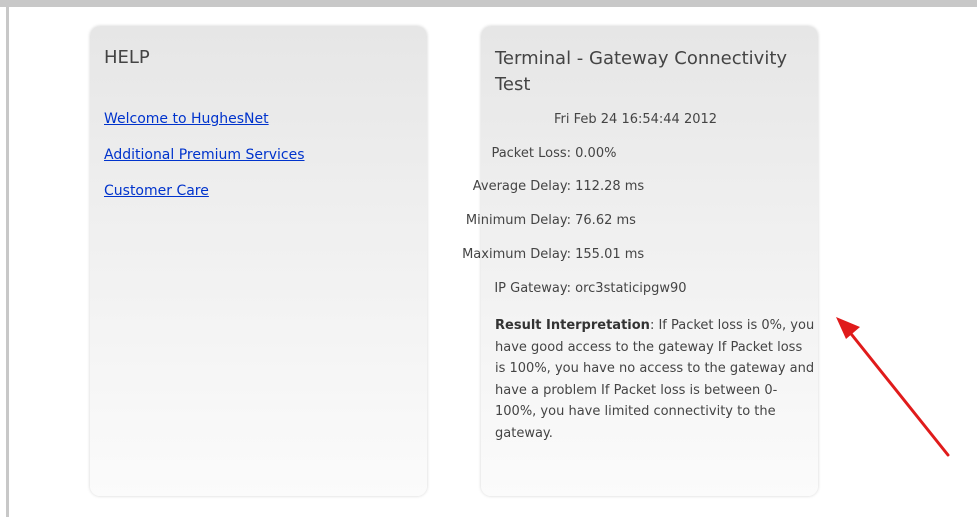  I want to click on window-frame-top, so click(488, 3).